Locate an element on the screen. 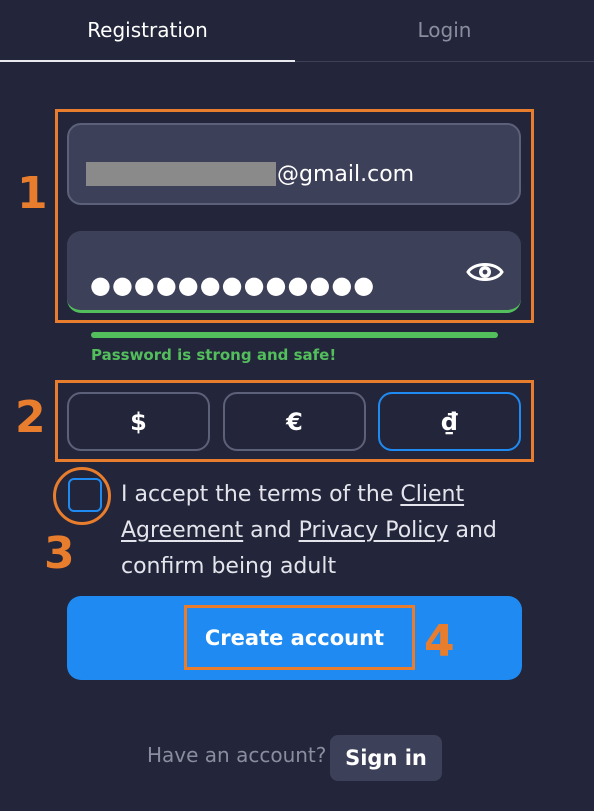  terms-and: and is located at coordinates (271, 530).